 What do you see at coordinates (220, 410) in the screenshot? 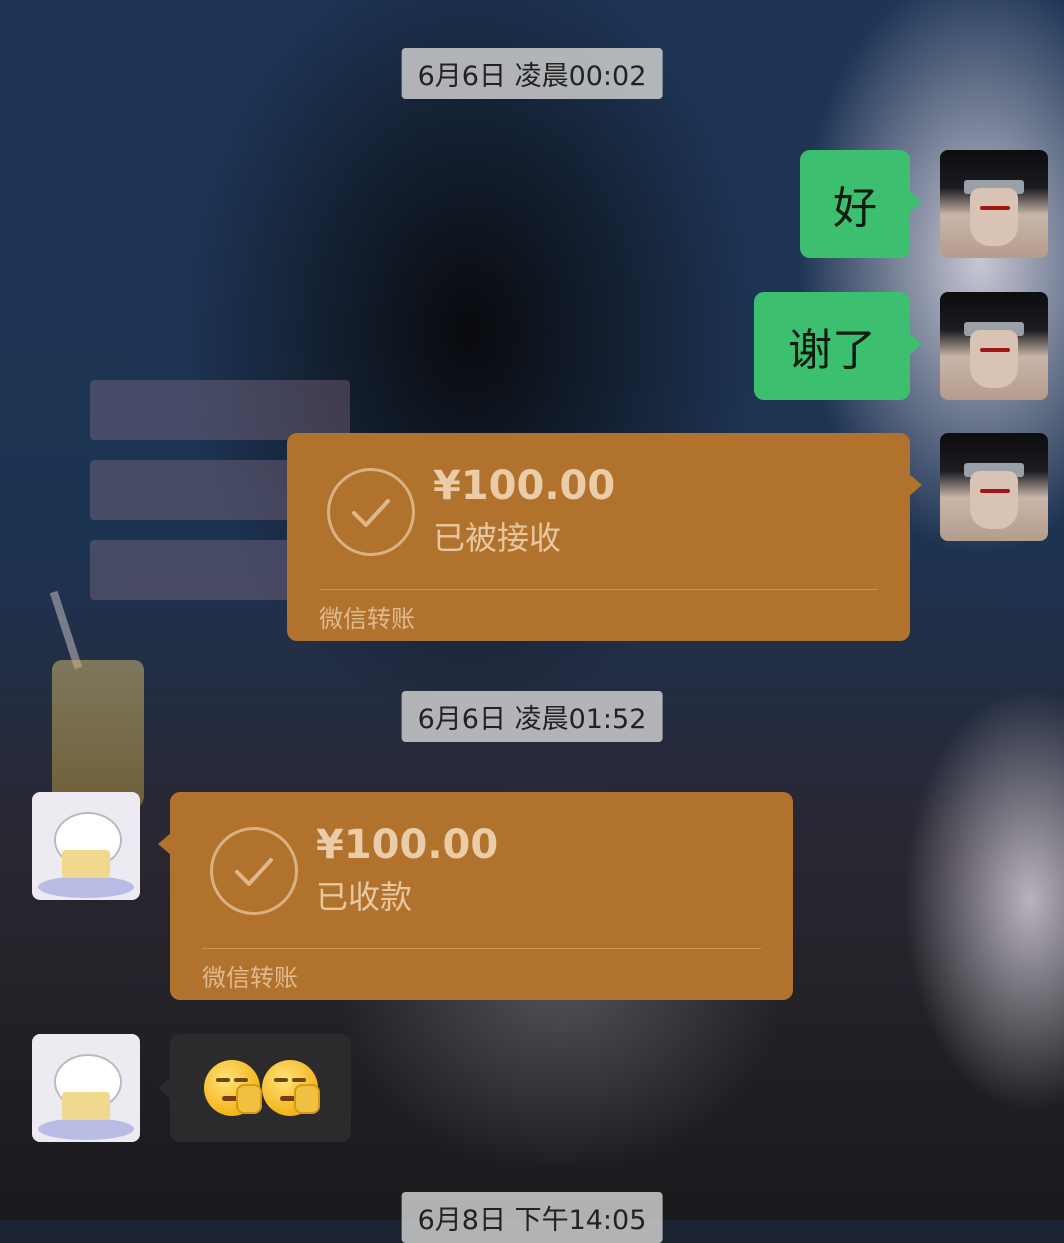
I see `background-bench-slat` at bounding box center [220, 410].